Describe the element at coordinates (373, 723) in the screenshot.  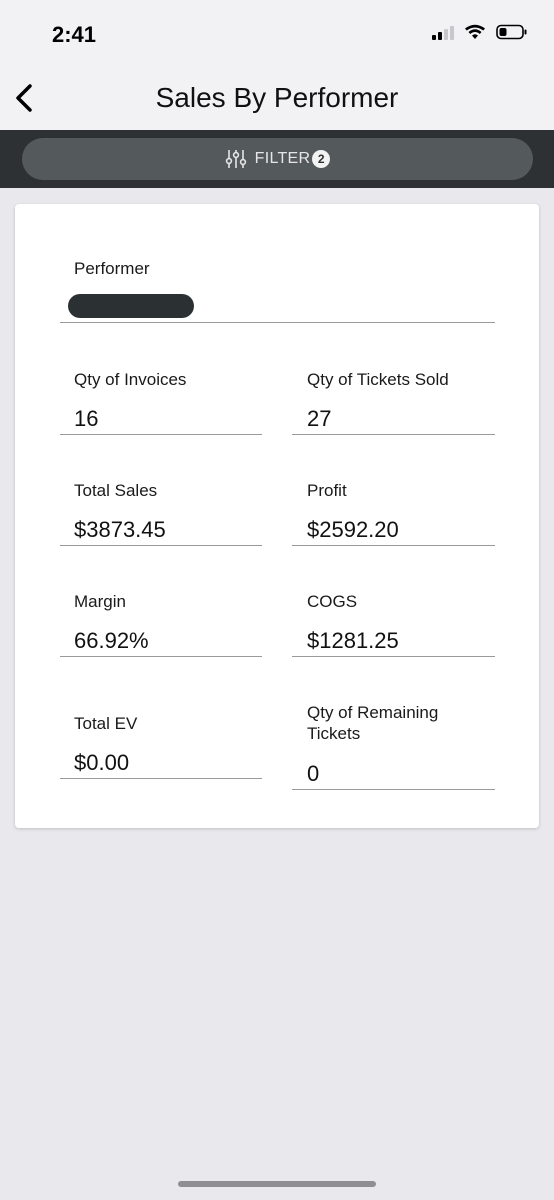
I see `qty-remaining-label: Qty of Remaining Tickets` at that location.